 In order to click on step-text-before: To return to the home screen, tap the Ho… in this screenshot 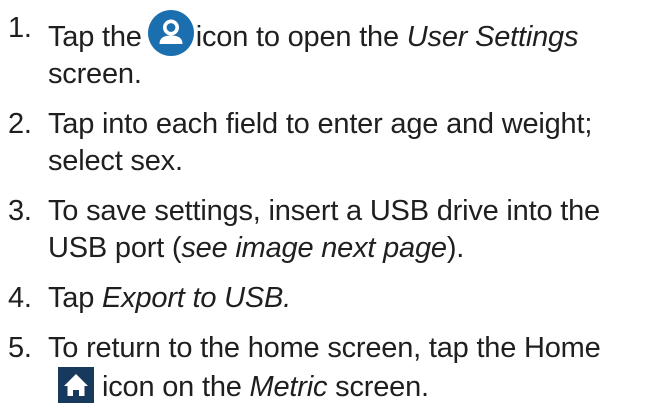, I will do `click(324, 348)`.